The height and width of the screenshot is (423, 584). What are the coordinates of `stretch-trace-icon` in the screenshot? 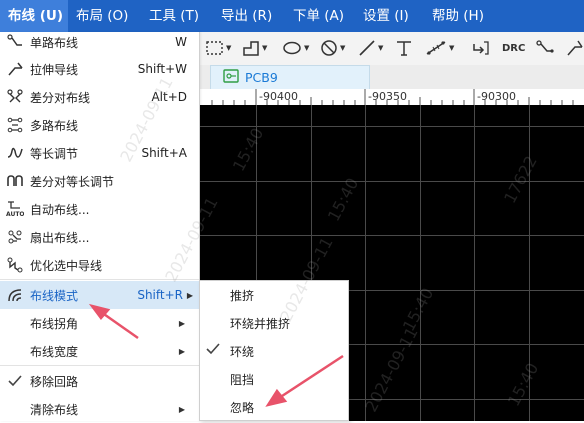 It's located at (15, 69).